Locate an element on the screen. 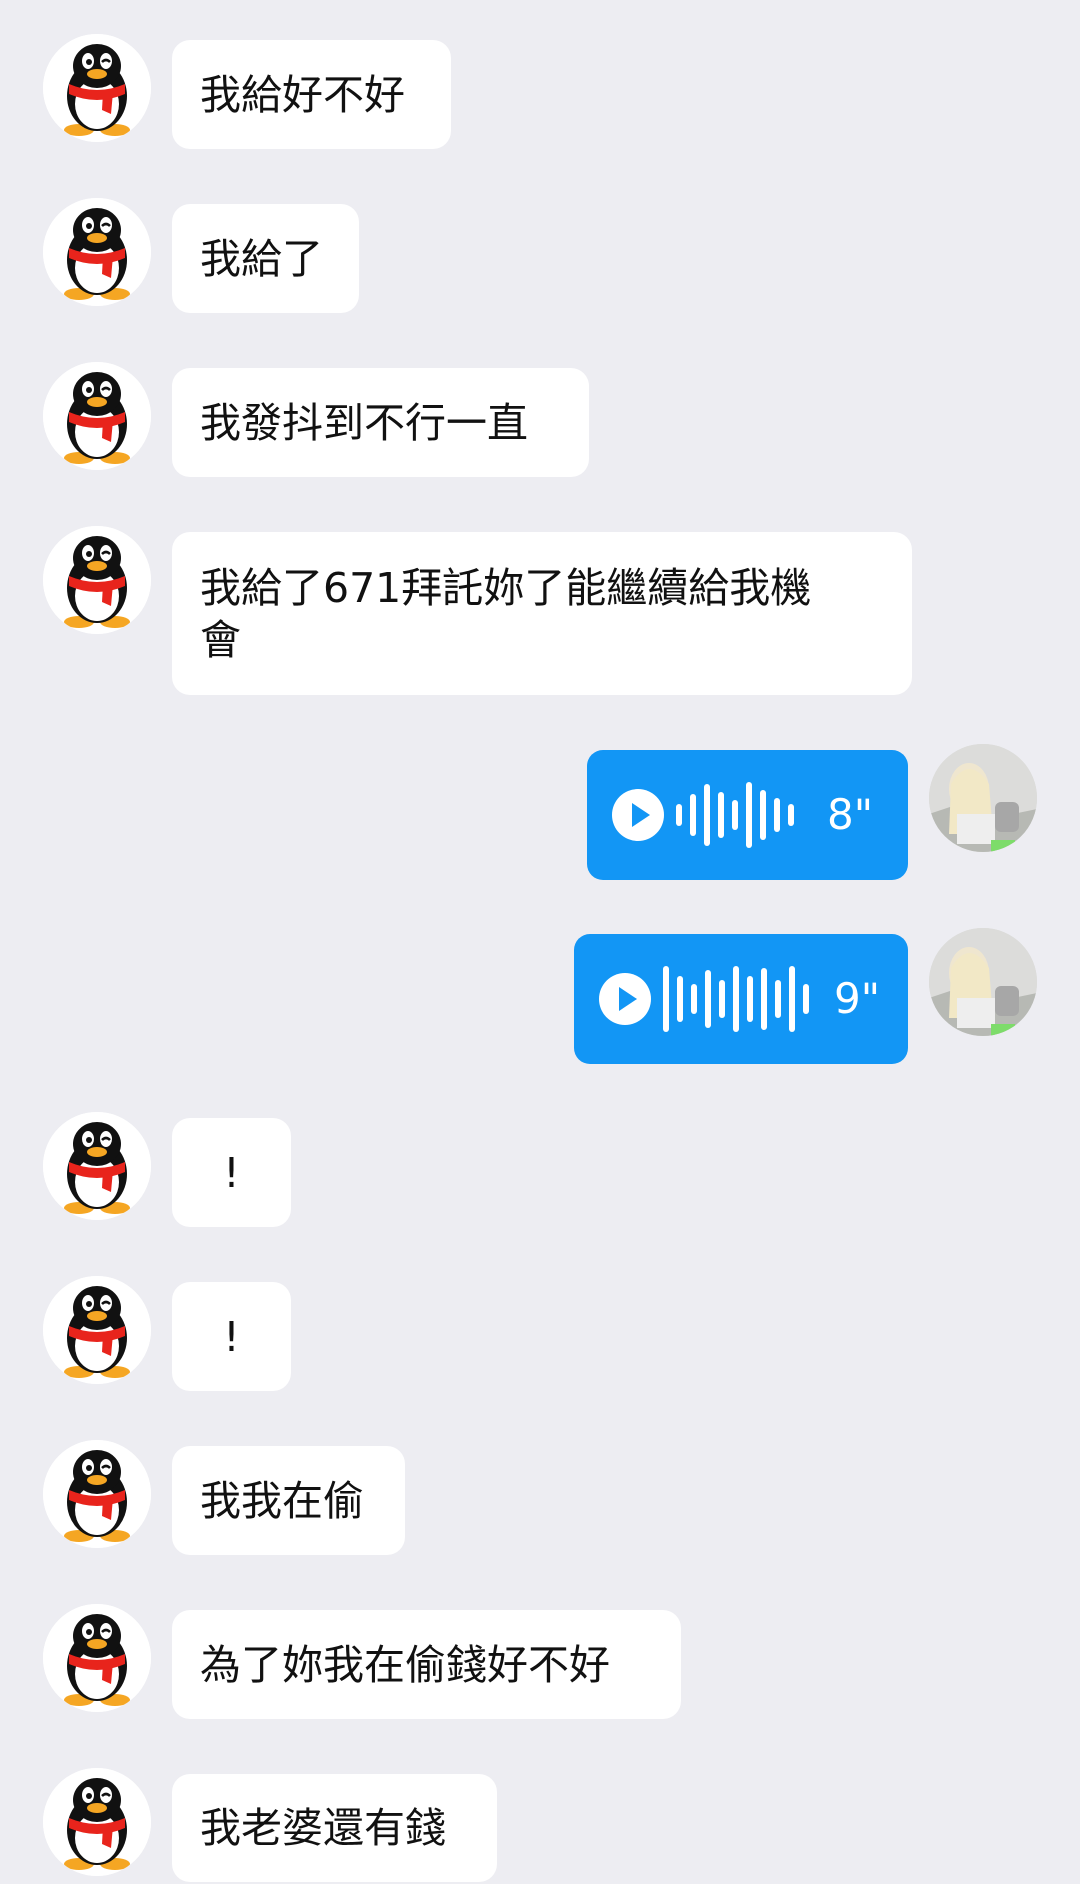 The image size is (1080, 1884). message-bubble: 為了妳我在偷錢好不好 is located at coordinates (426, 1664).